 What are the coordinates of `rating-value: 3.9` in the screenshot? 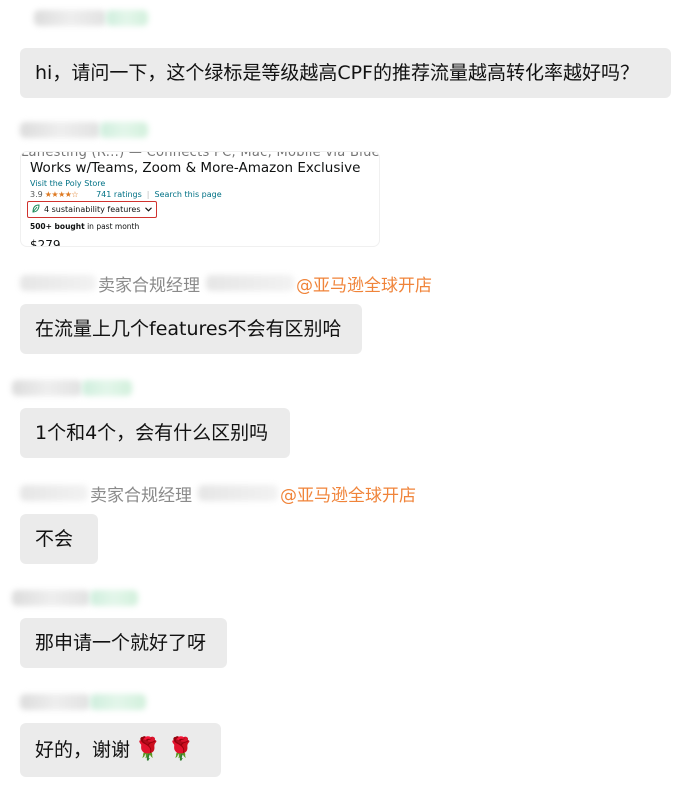 It's located at (36, 194).